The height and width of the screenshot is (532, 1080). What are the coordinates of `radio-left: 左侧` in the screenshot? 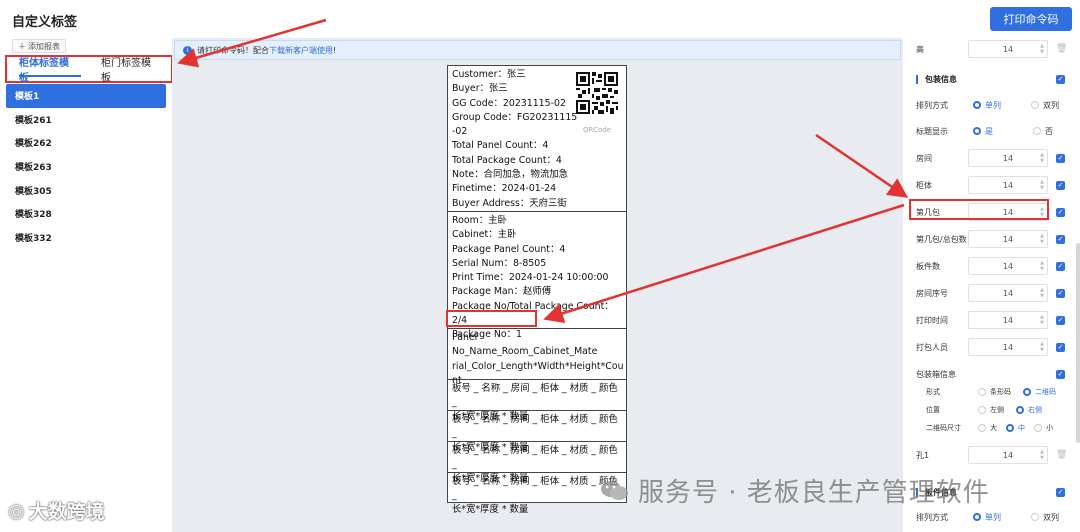 It's located at (991, 410).